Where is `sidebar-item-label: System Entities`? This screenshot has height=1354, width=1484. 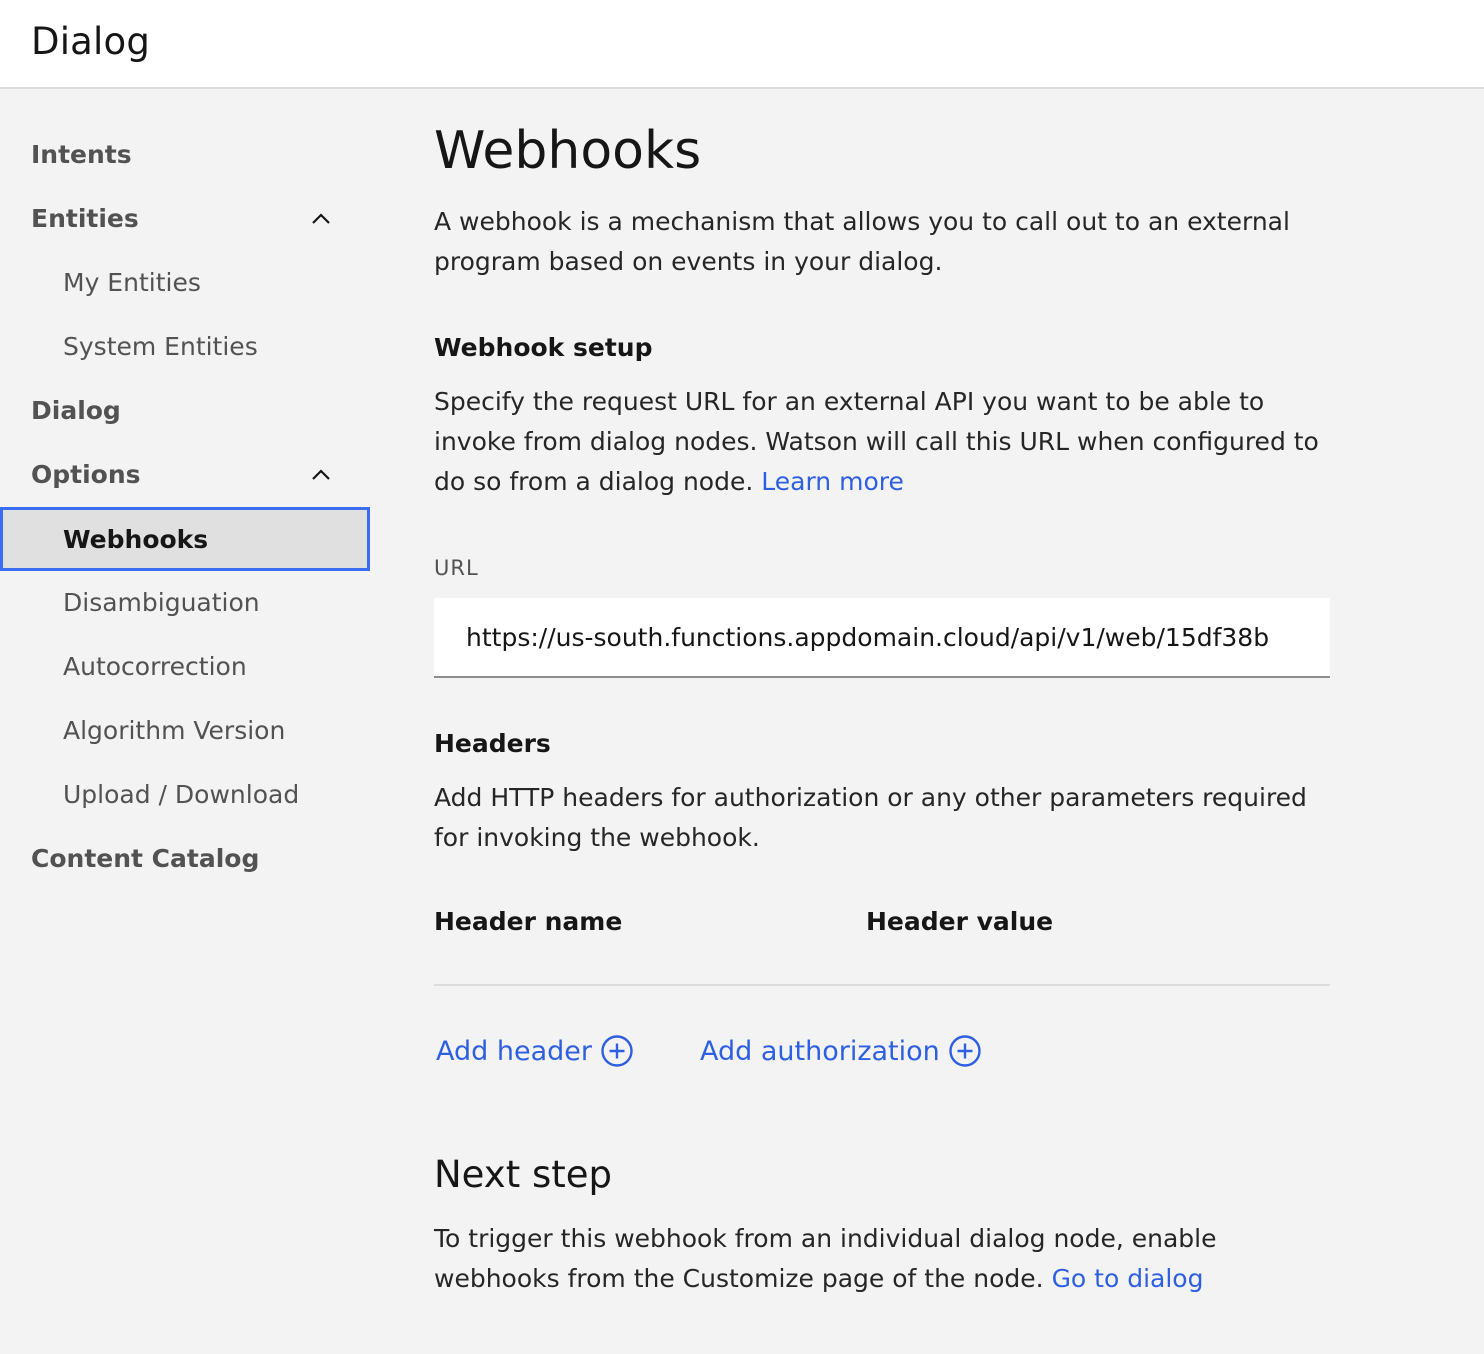
sidebar-item-label: System Entities is located at coordinates (160, 346).